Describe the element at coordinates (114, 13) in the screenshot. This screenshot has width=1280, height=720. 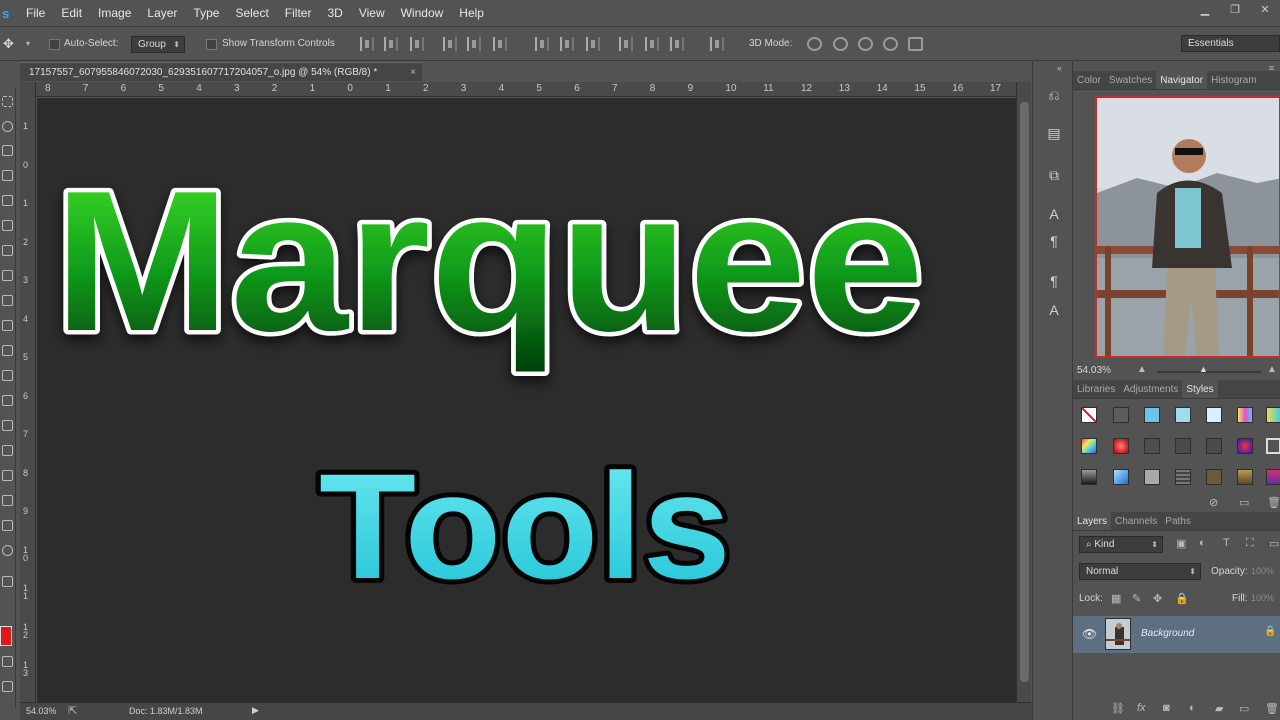
I see `menu-image: Image` at that location.